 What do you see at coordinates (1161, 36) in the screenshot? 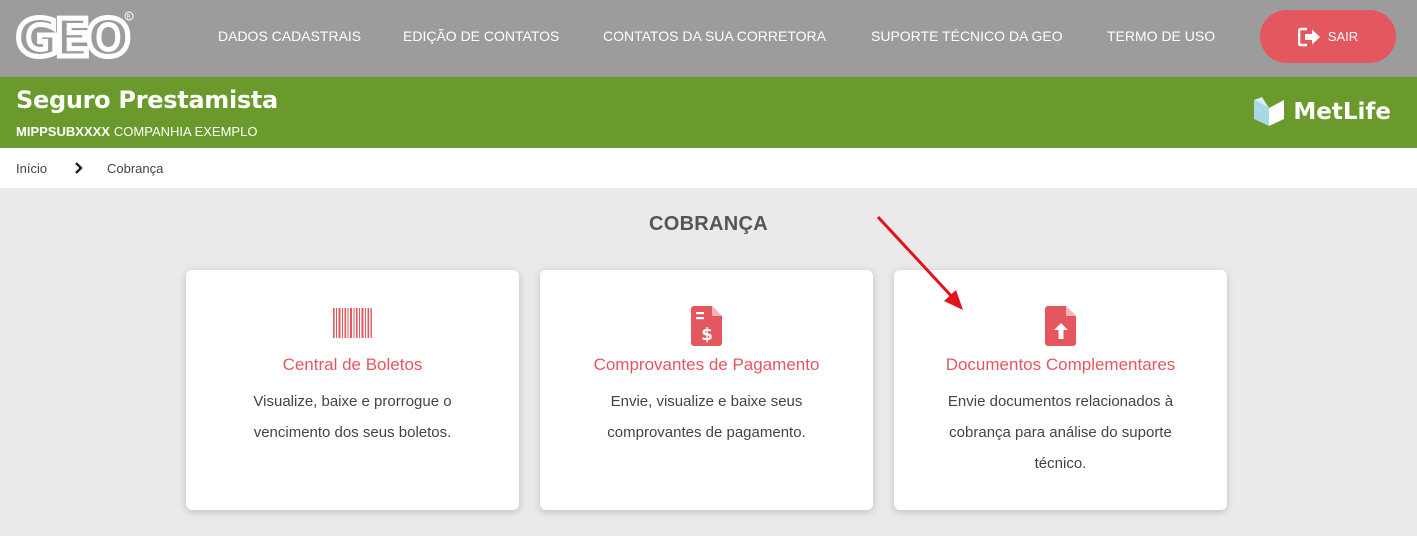
I see `nav-termo-de-uso: TERMO DE USO` at bounding box center [1161, 36].